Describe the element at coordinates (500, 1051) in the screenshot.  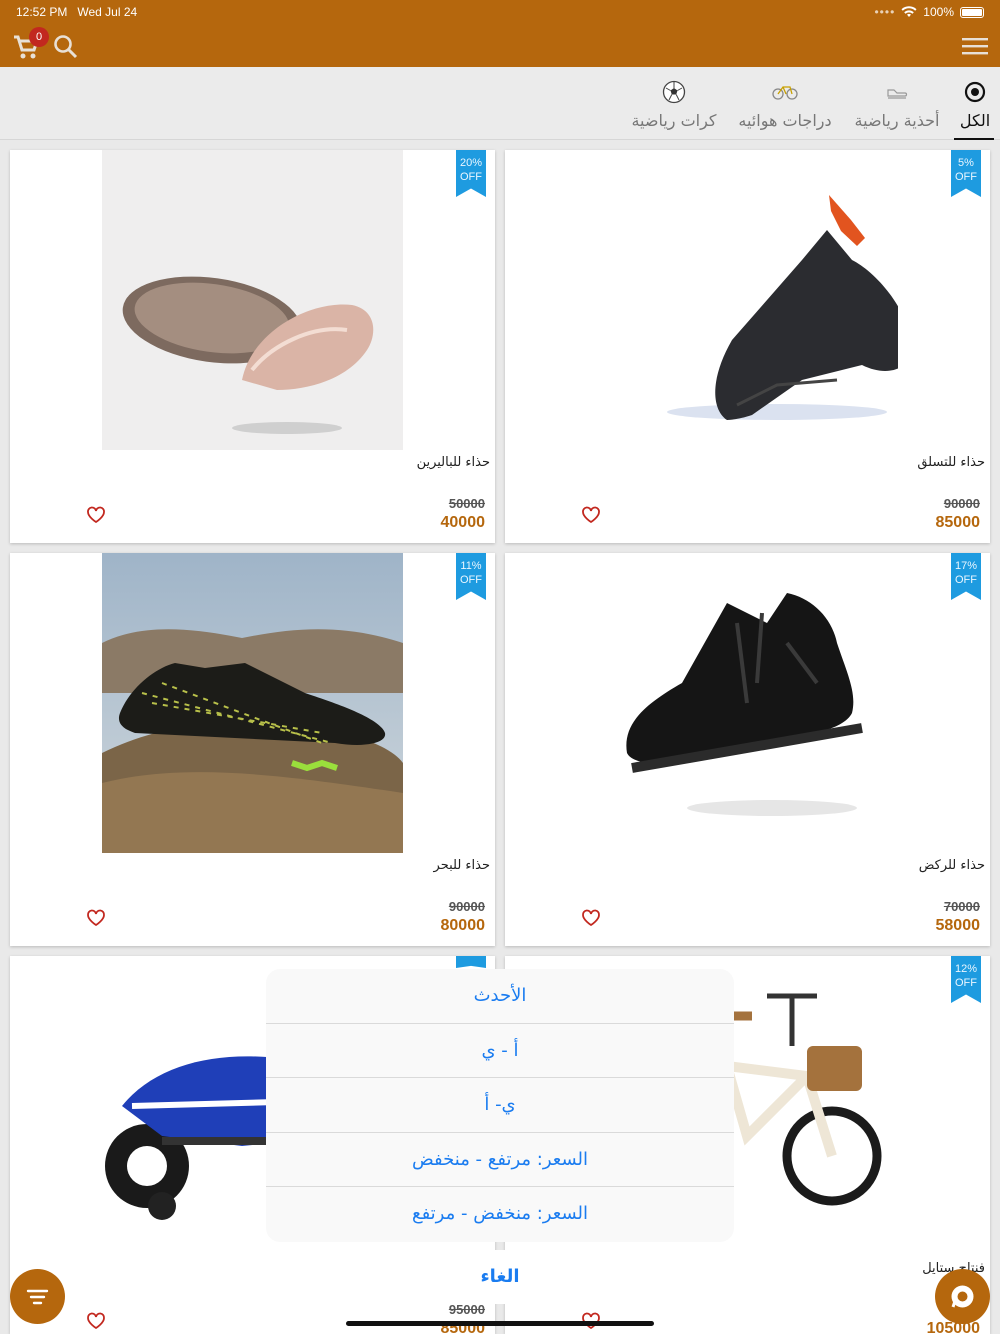
I see `sort-option-a-z: أ - ي` at that location.